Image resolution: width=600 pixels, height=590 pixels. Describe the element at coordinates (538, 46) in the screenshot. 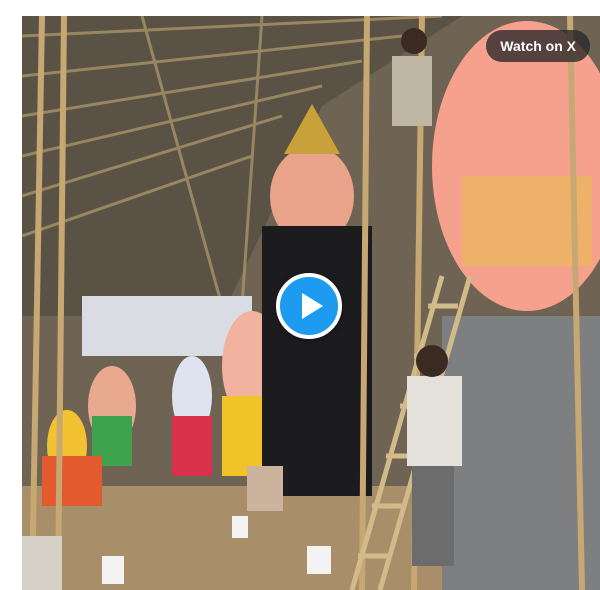

I see `watch-on-x-button: Watch on X` at that location.